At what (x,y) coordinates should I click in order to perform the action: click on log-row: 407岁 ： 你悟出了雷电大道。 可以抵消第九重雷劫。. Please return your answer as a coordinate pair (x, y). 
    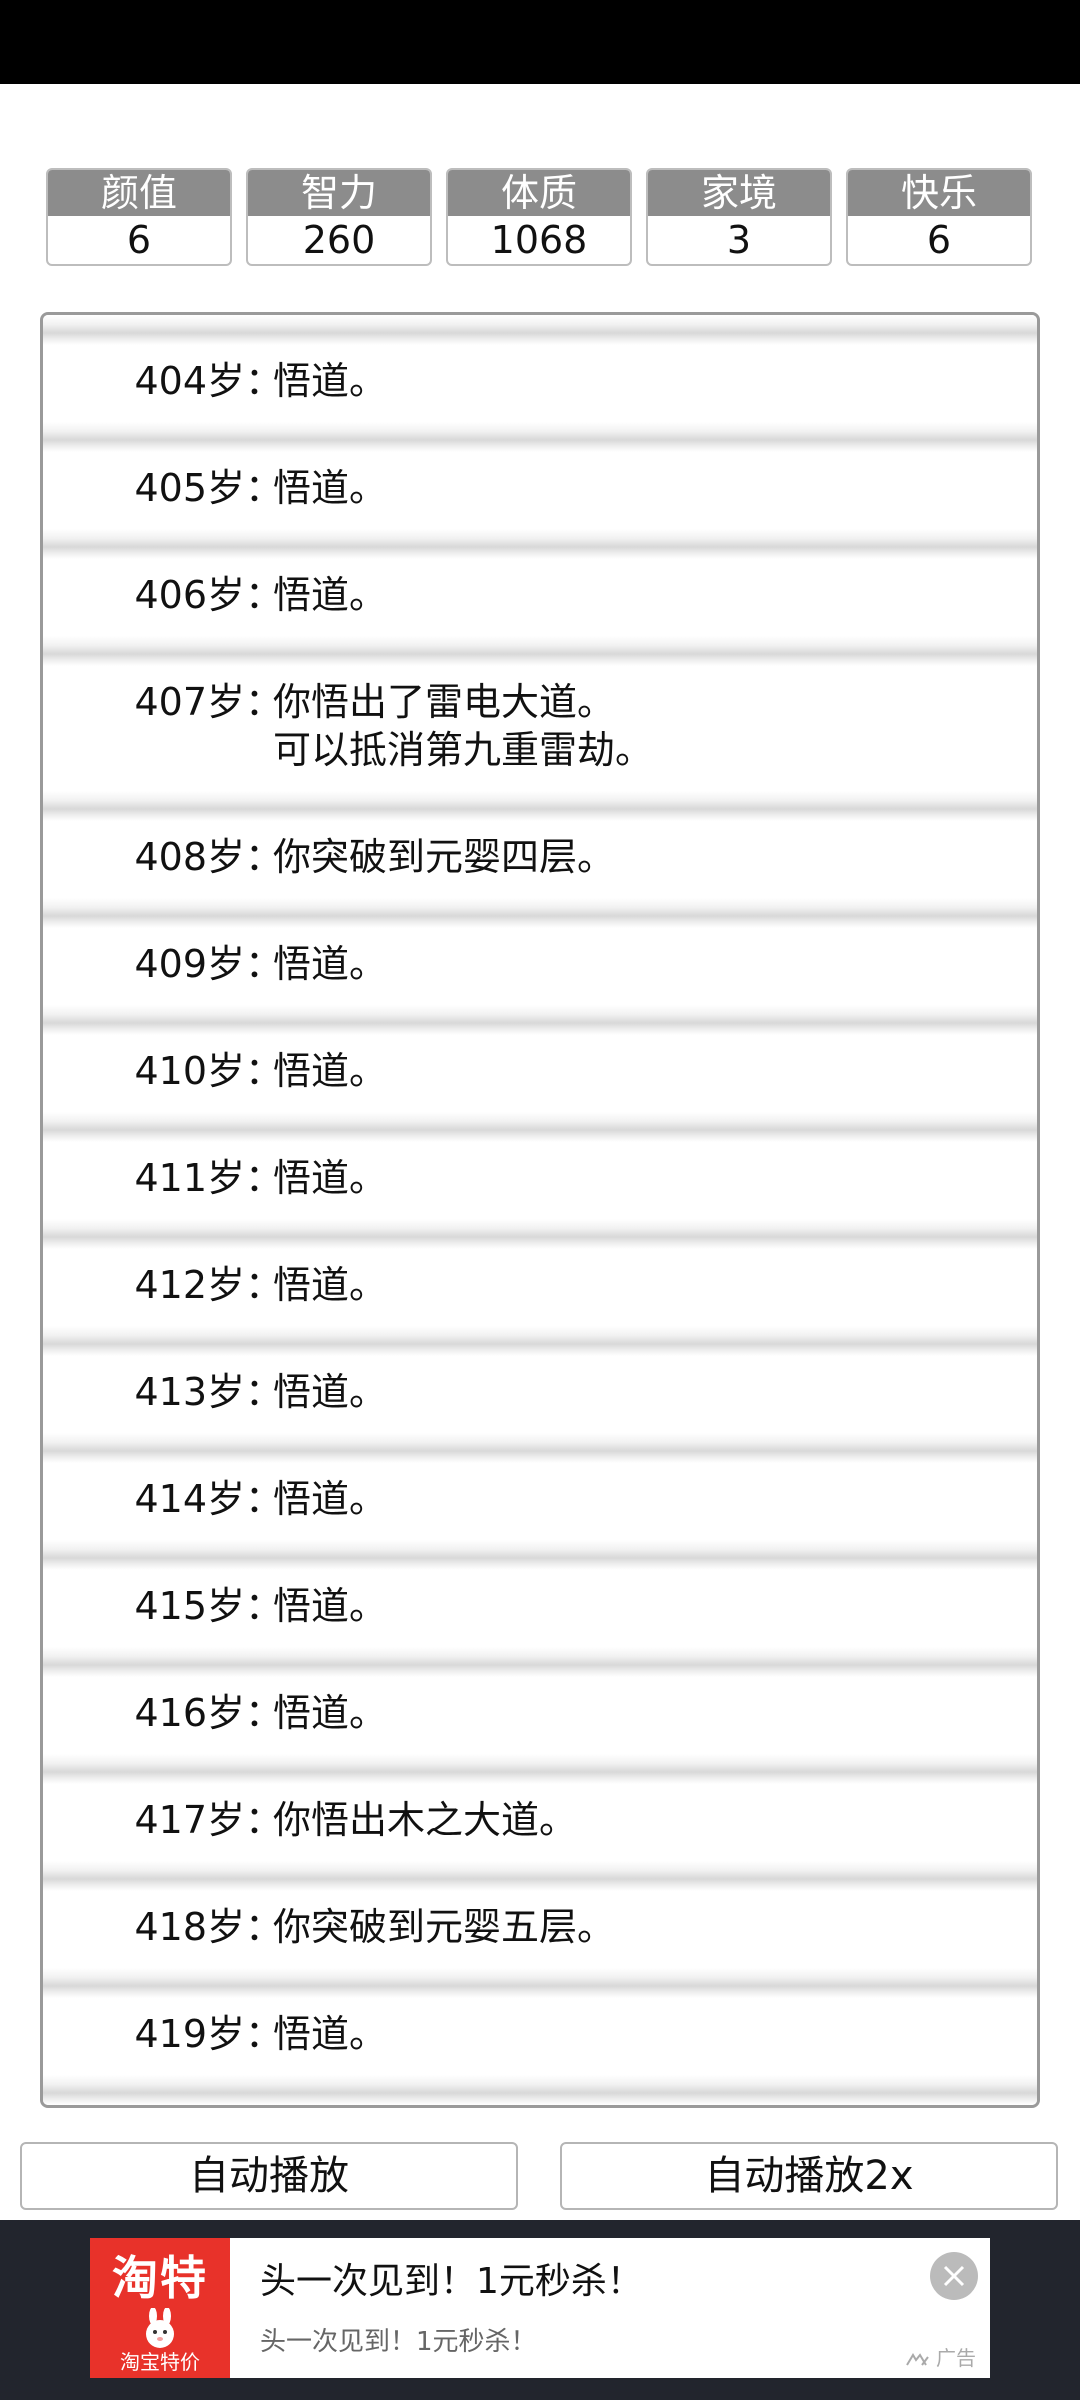
    Looking at the image, I should click on (540, 728).